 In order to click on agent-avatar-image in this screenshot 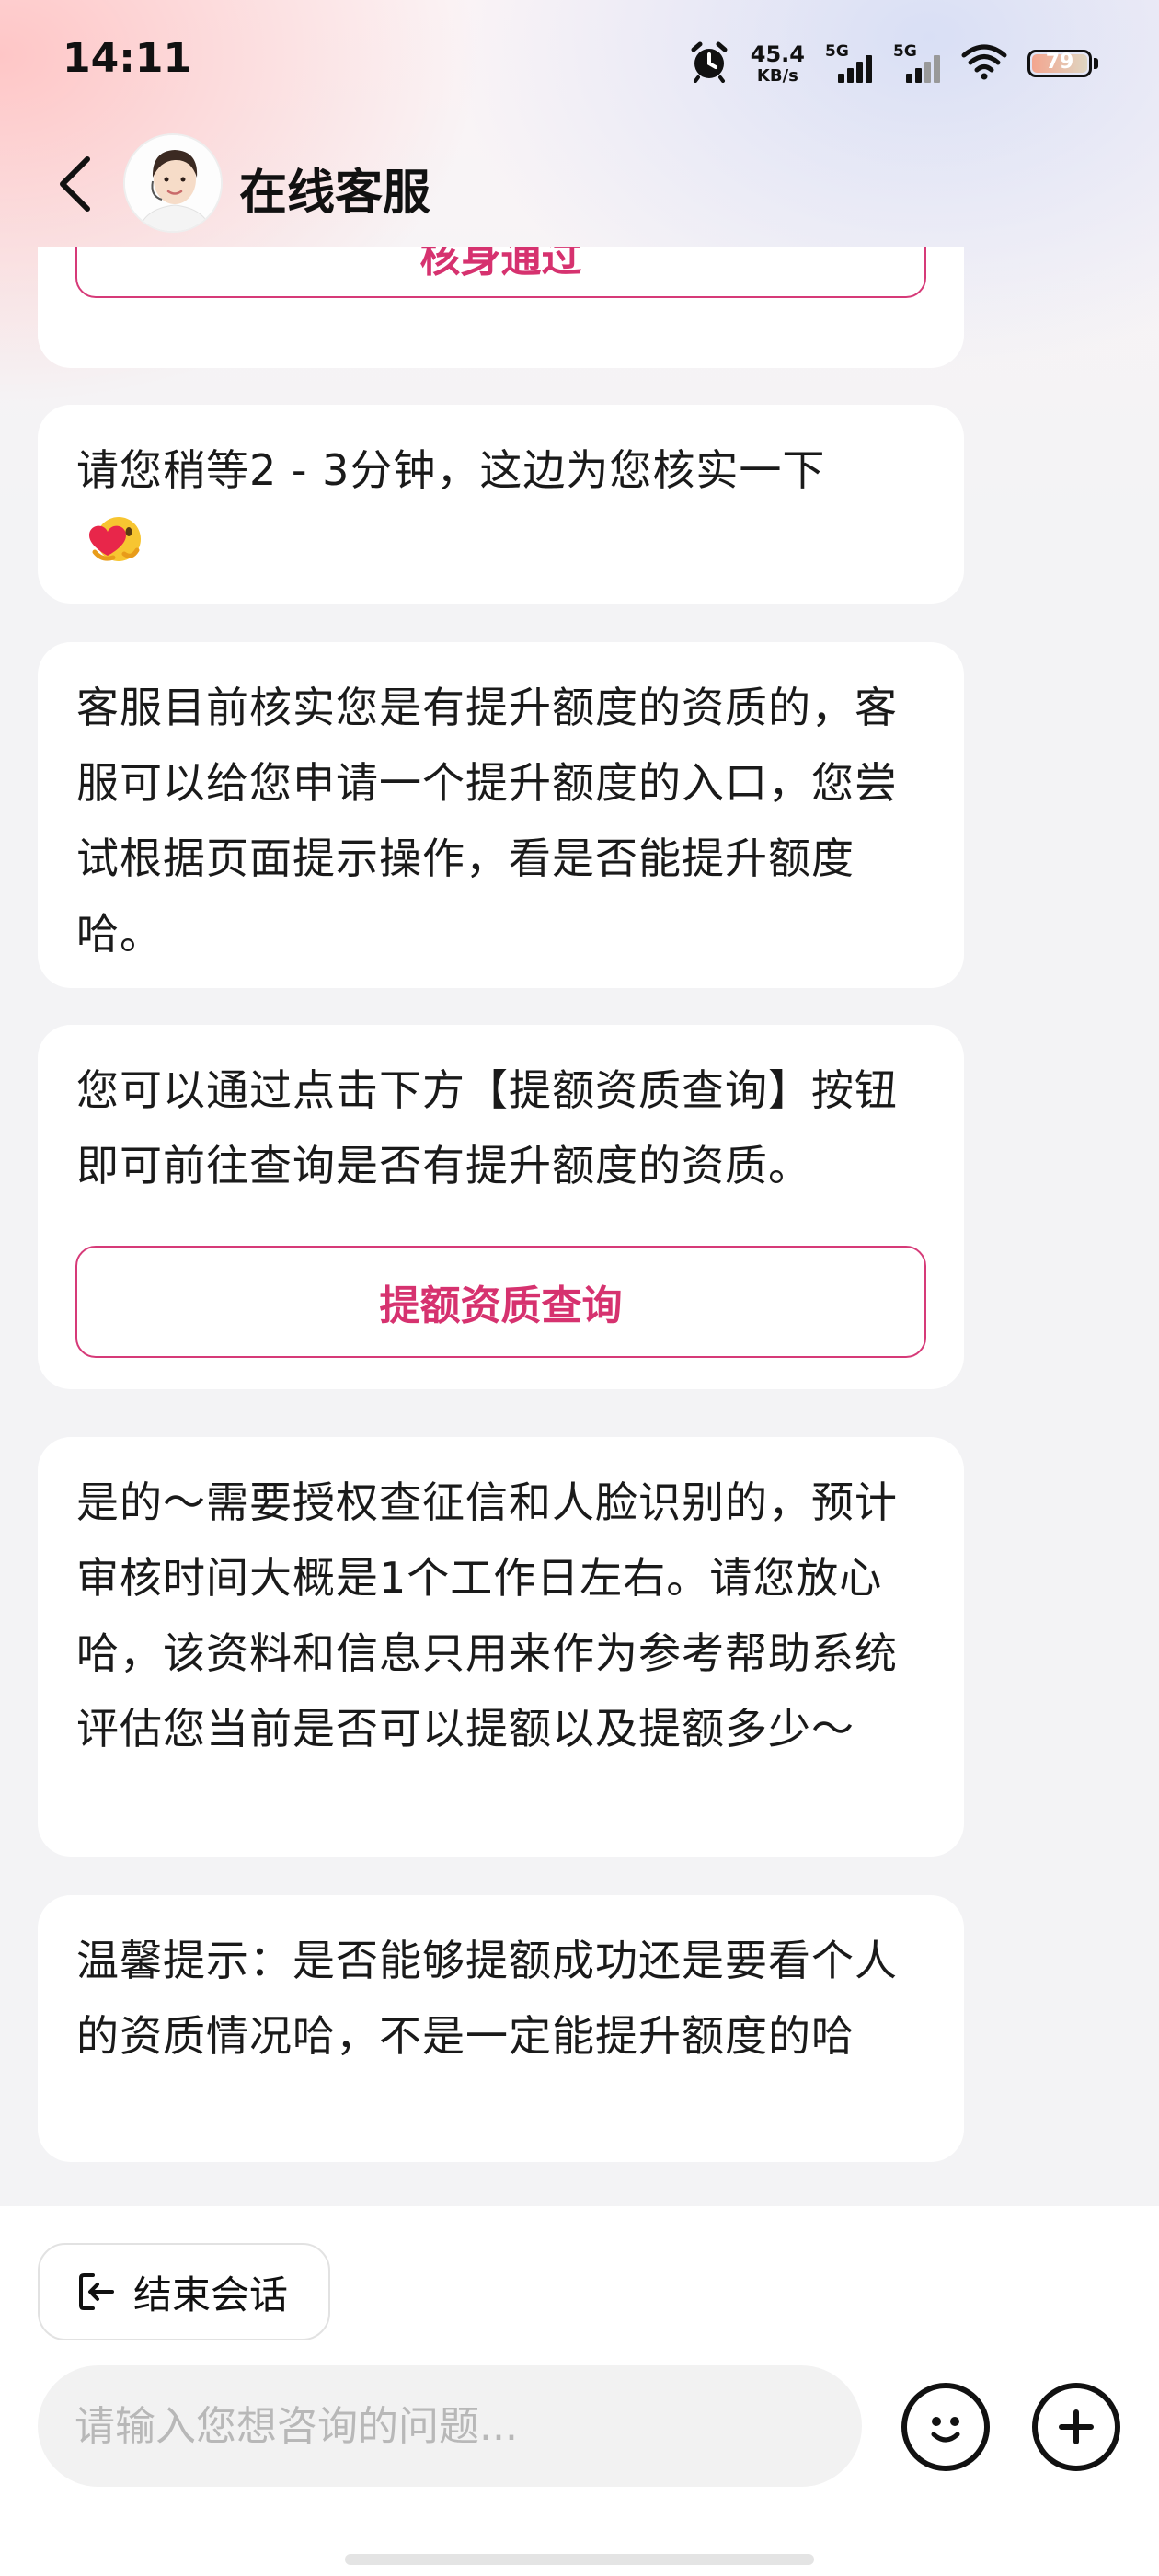, I will do `click(173, 183)`.